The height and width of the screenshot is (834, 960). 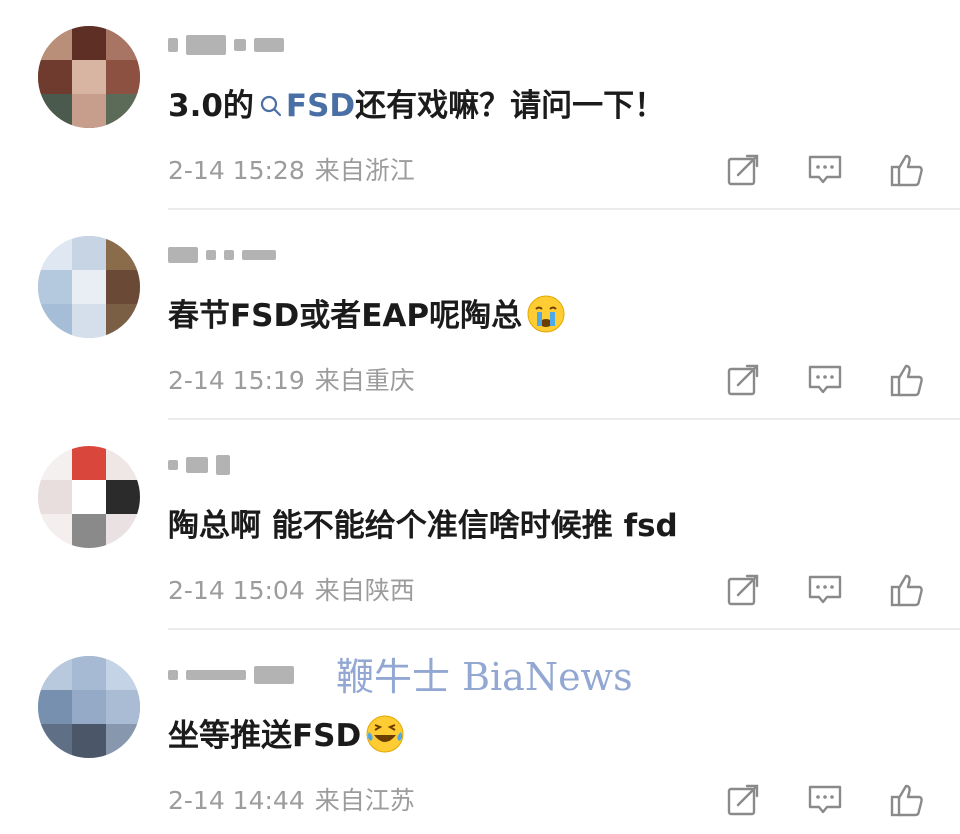 What do you see at coordinates (271, 106) in the screenshot?
I see `search-icon` at bounding box center [271, 106].